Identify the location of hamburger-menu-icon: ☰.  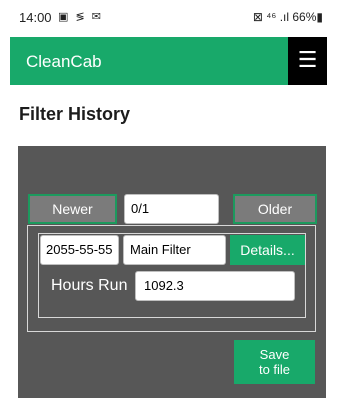
(307, 61).